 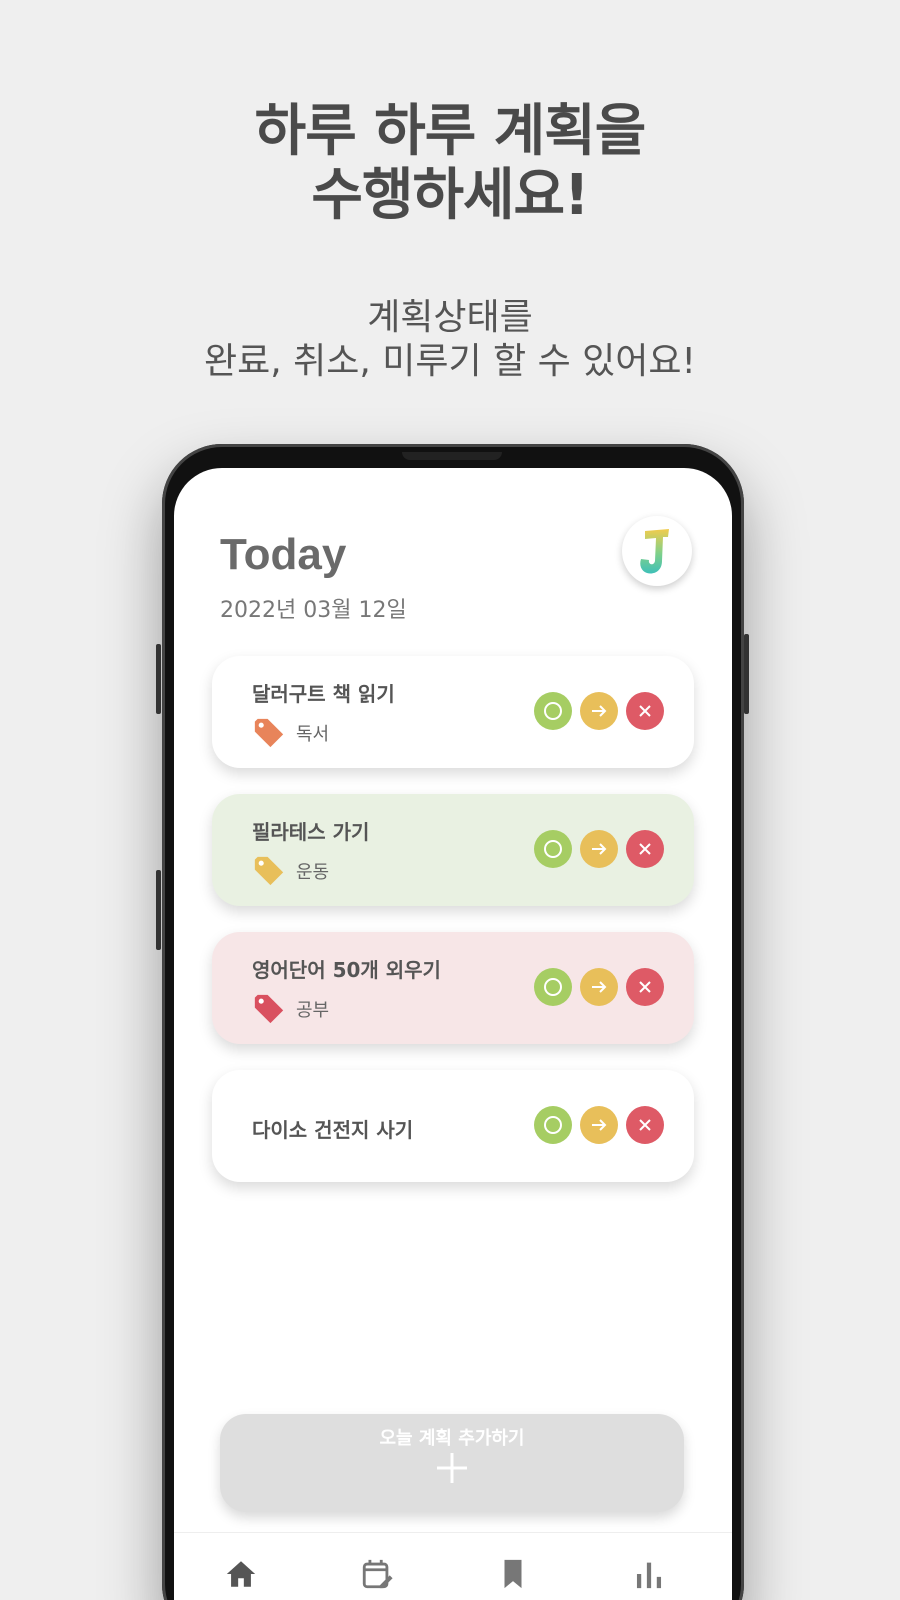 I want to click on nav-stats, so click(x=649, y=1576).